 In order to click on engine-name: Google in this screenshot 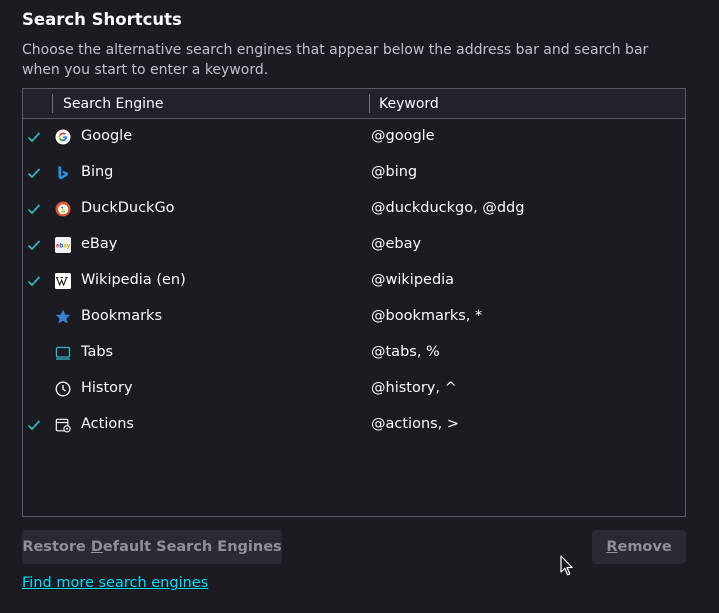, I will do `click(107, 136)`.